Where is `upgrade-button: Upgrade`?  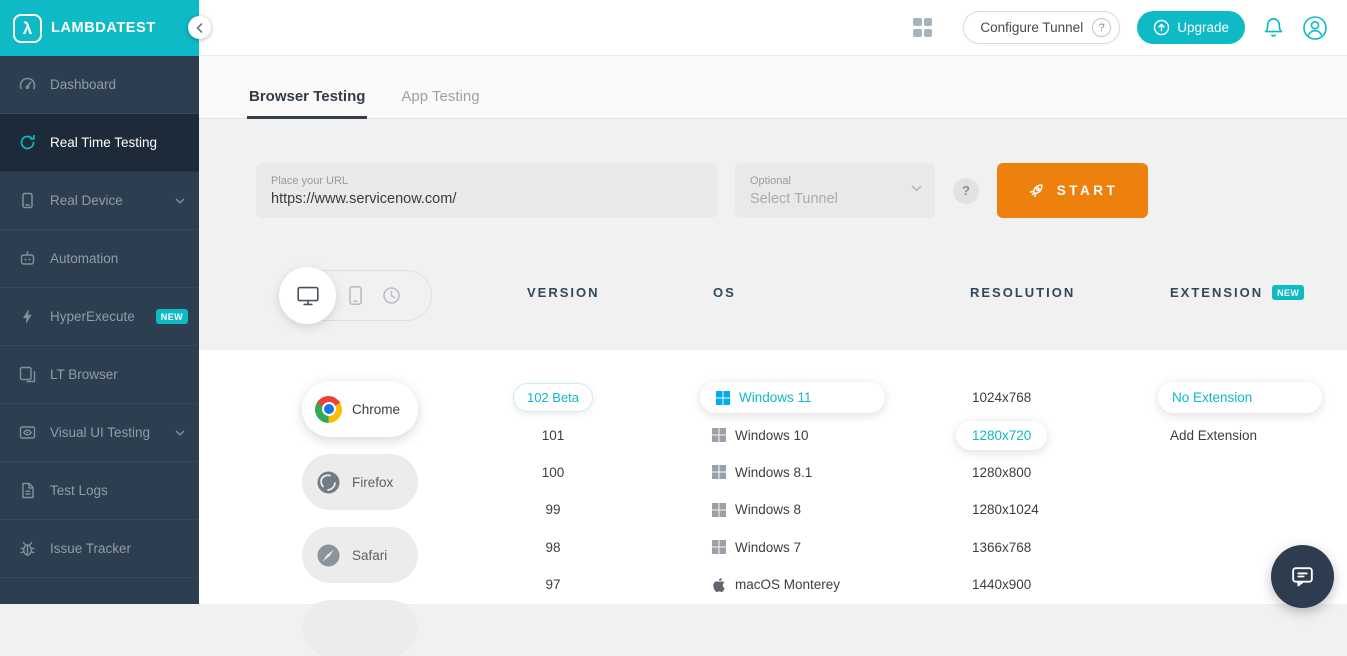 upgrade-button: Upgrade is located at coordinates (1191, 27).